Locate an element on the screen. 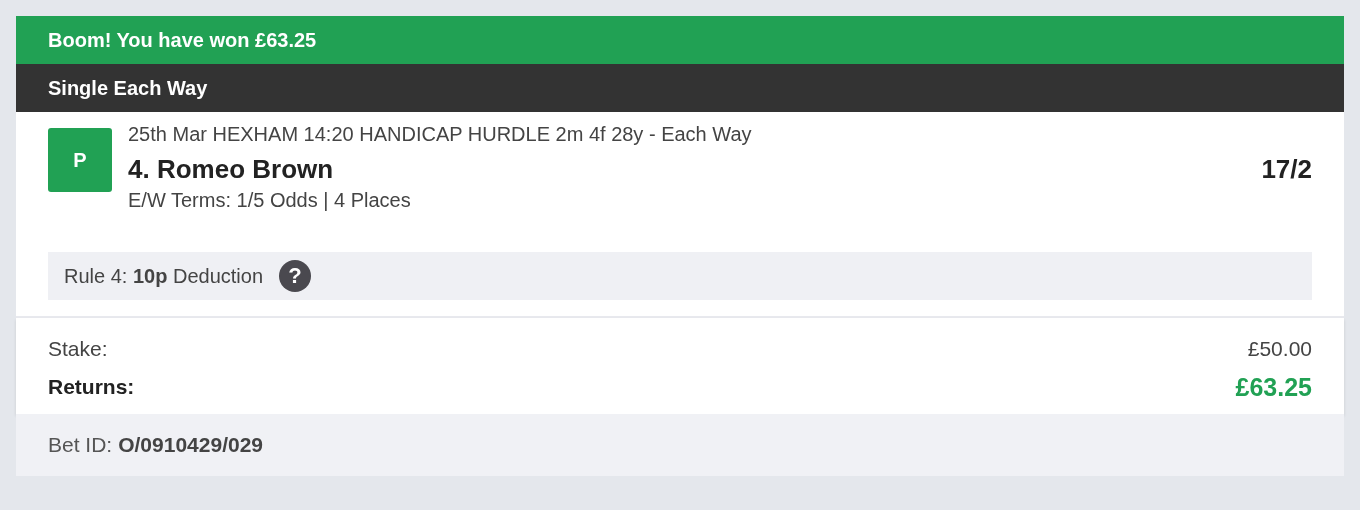  odds: 17/2 is located at coordinates (1286, 169).